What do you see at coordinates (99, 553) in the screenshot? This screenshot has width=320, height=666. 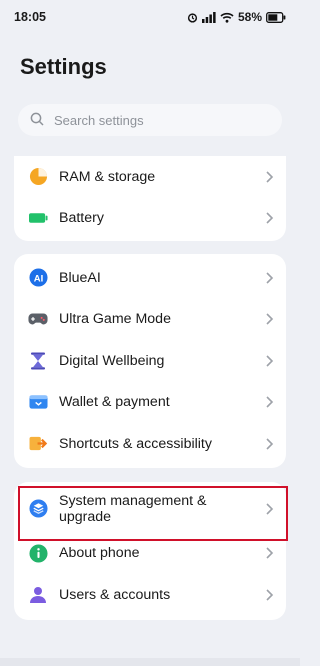 I see `settings-item-label: About phone` at bounding box center [99, 553].